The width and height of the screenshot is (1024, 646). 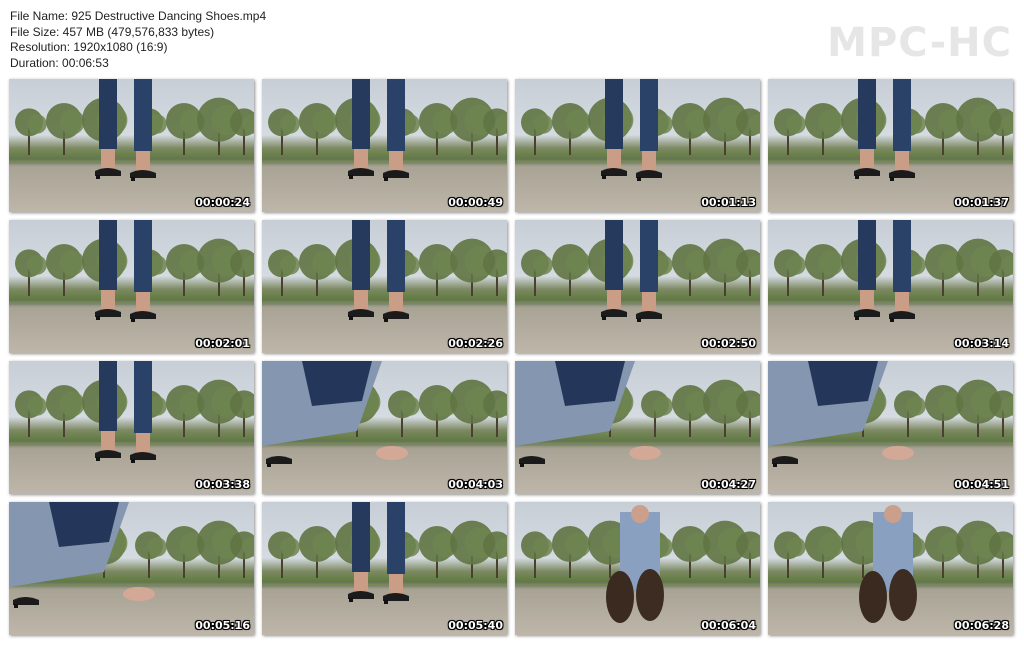 I want to click on video-thumbnail: 00:03:38, so click(x=131, y=427).